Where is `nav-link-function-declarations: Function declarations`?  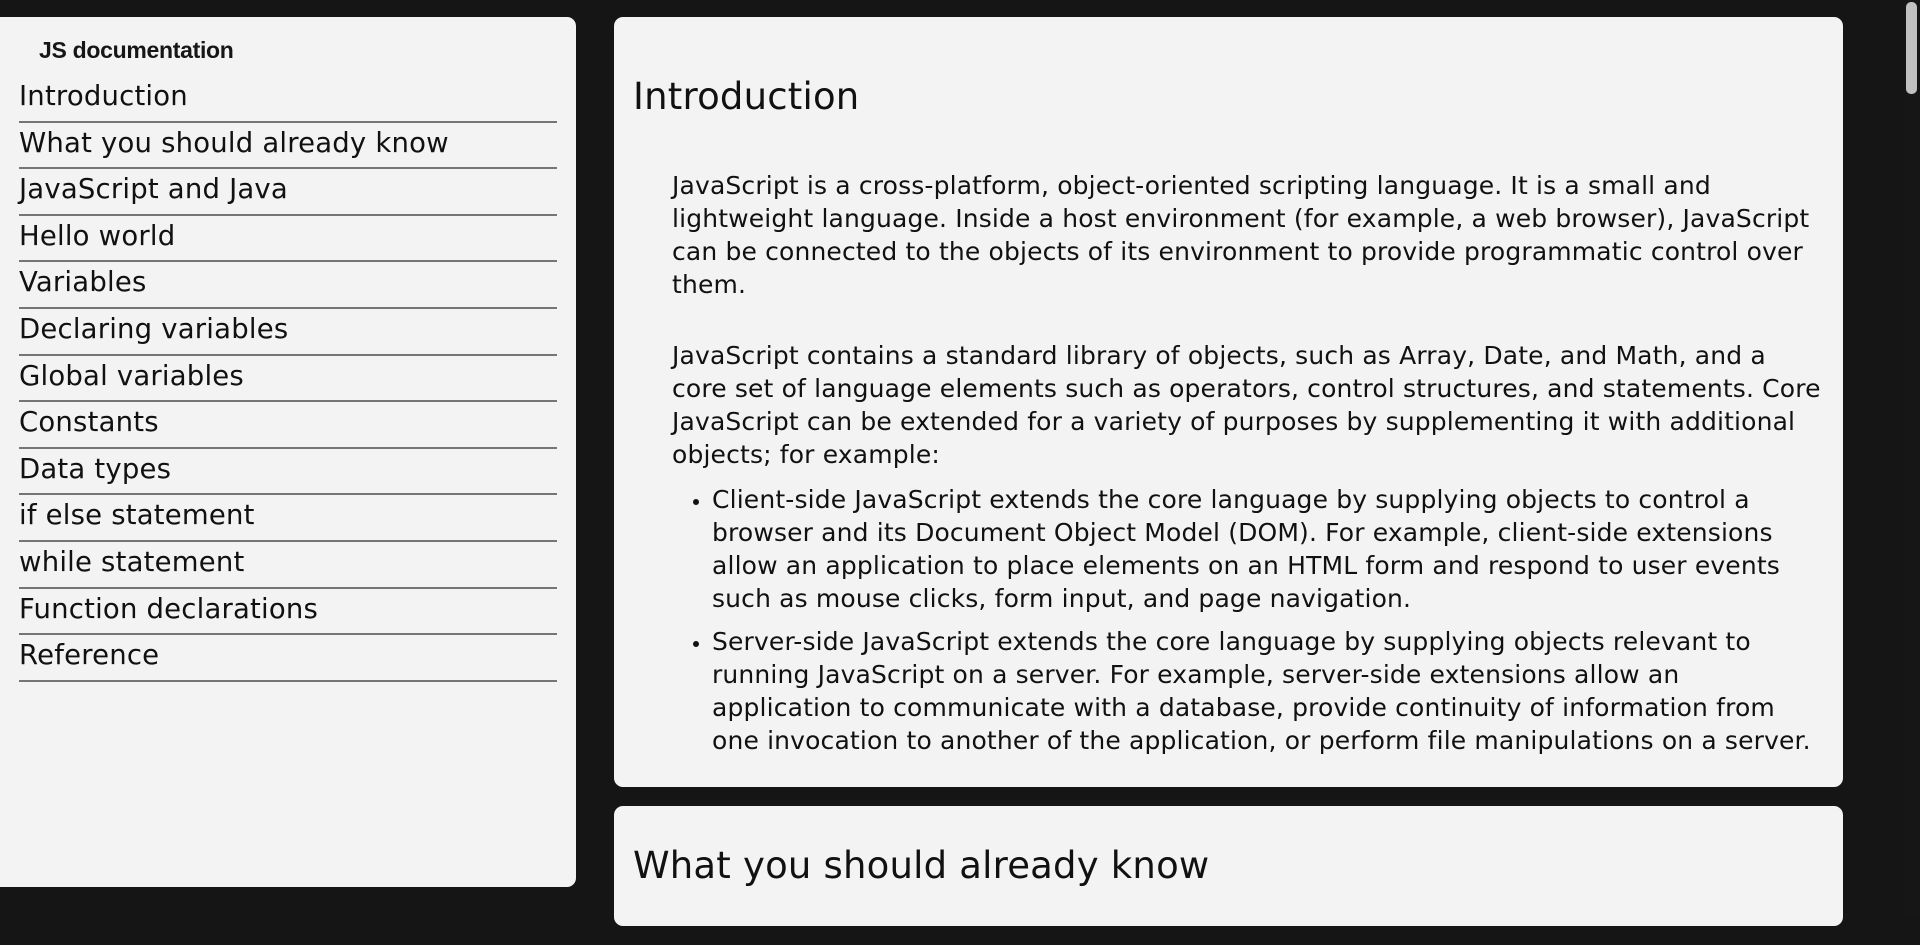 nav-link-function-declarations: Function declarations is located at coordinates (288, 612).